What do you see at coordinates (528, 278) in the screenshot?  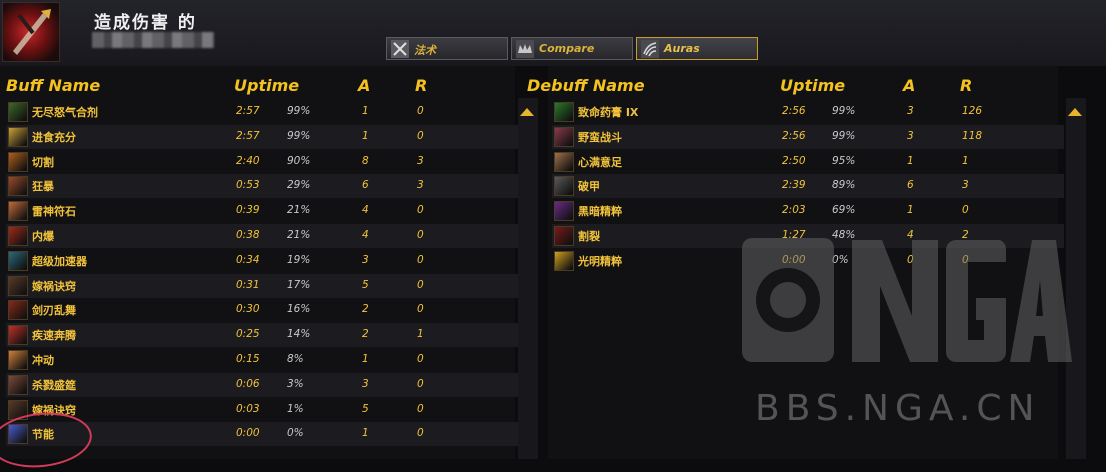 I see `buff-scrollbar` at bounding box center [528, 278].